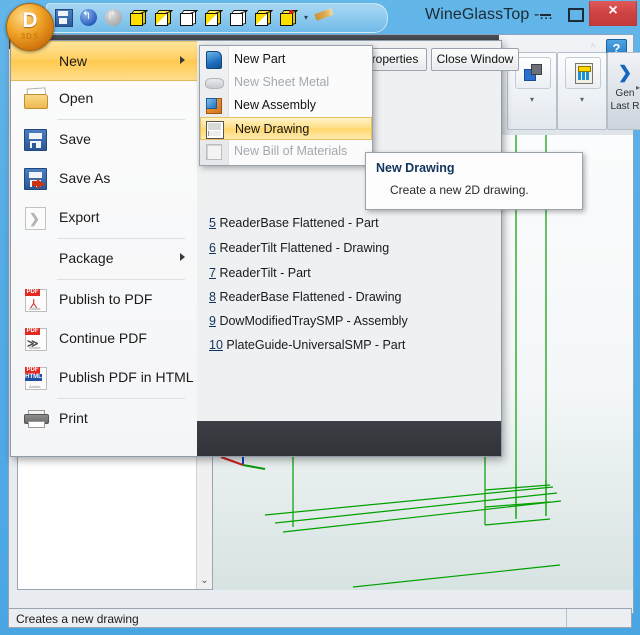 The image size is (640, 635). I want to click on recent-file-name: ReaderTilt - Part, so click(265, 273).